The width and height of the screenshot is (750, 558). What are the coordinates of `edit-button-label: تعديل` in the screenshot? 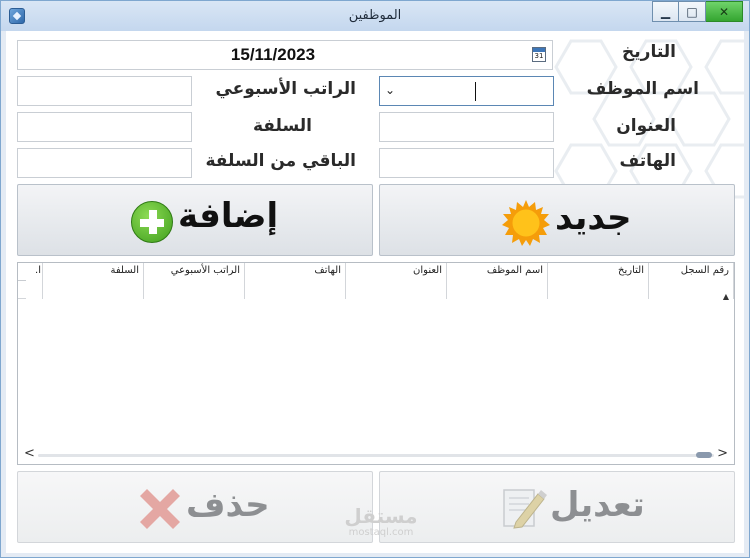 It's located at (597, 505).